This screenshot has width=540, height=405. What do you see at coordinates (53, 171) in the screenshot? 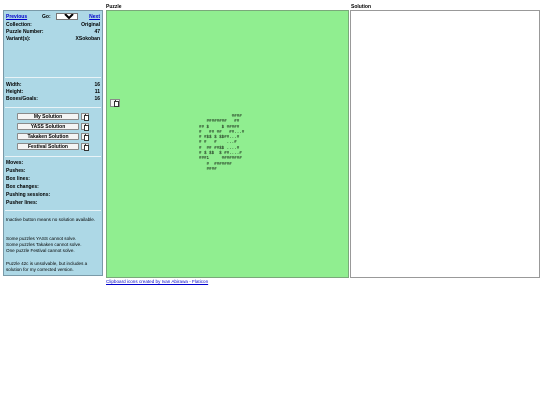
I see `pushes-stat: Pushes:` at bounding box center [53, 171].